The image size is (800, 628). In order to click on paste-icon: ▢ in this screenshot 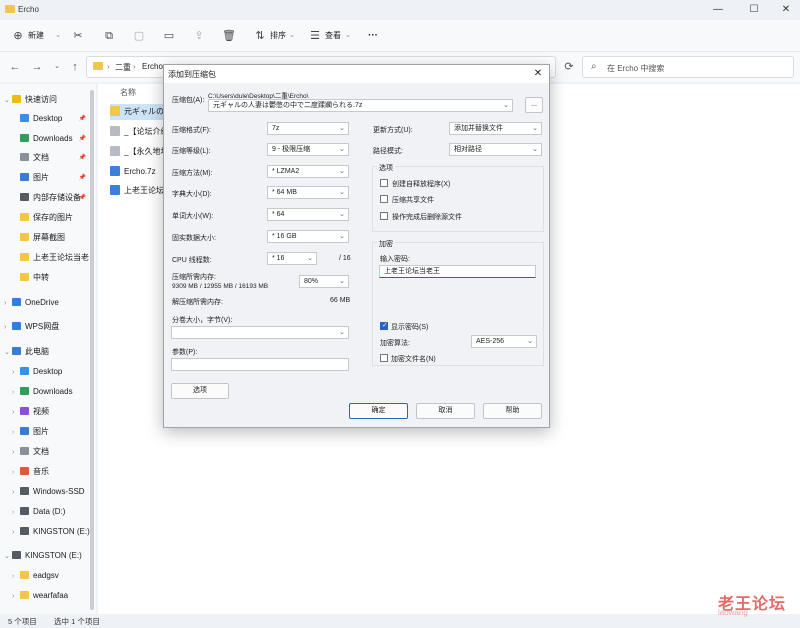, I will do `click(139, 36)`.